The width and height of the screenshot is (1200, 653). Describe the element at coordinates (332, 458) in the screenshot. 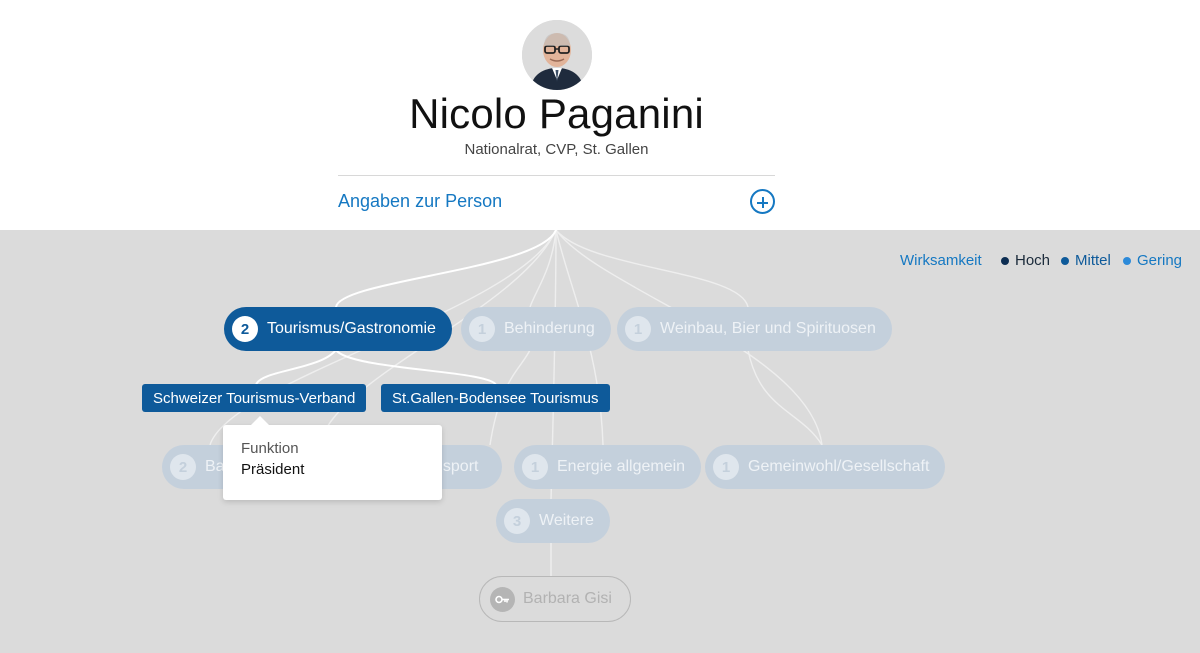

I see `function-tooltip: Funktion Präsident` at that location.